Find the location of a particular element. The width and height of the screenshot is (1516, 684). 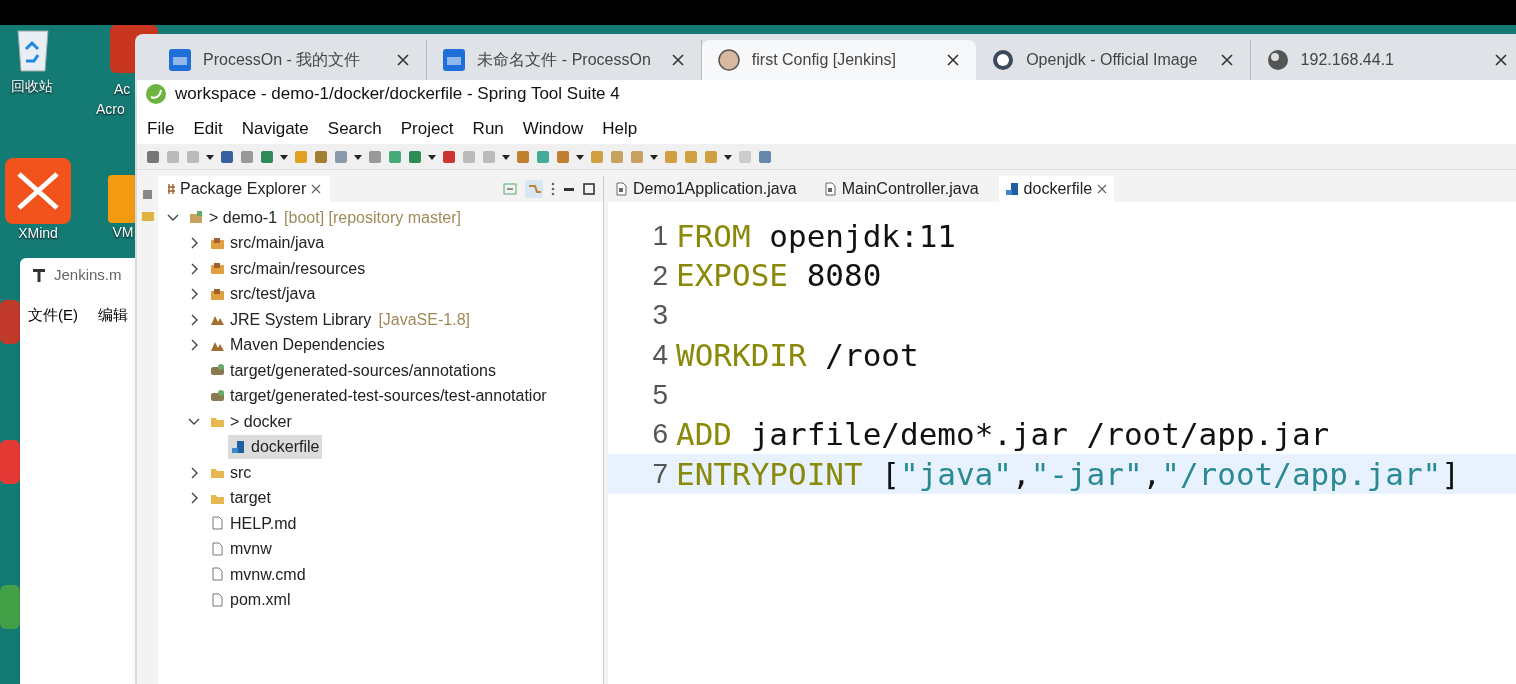

editor-tab: dockerfile is located at coordinates (1056, 189).